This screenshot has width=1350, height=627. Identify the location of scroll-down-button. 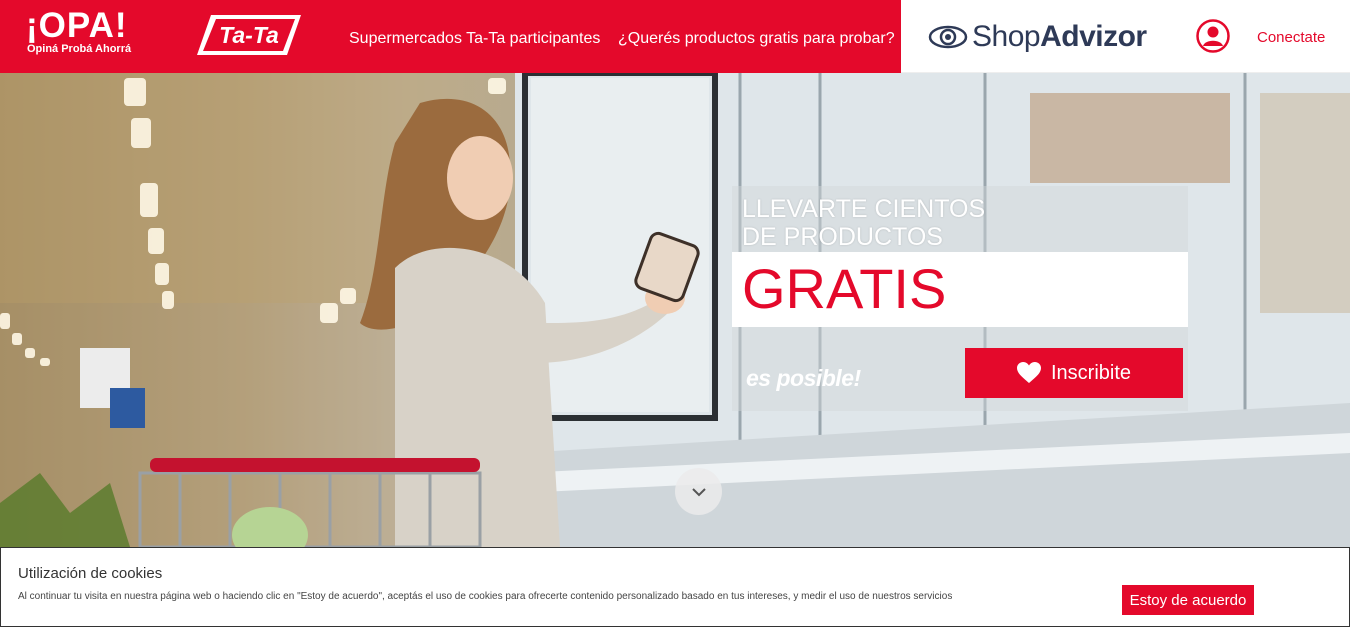
(698, 491).